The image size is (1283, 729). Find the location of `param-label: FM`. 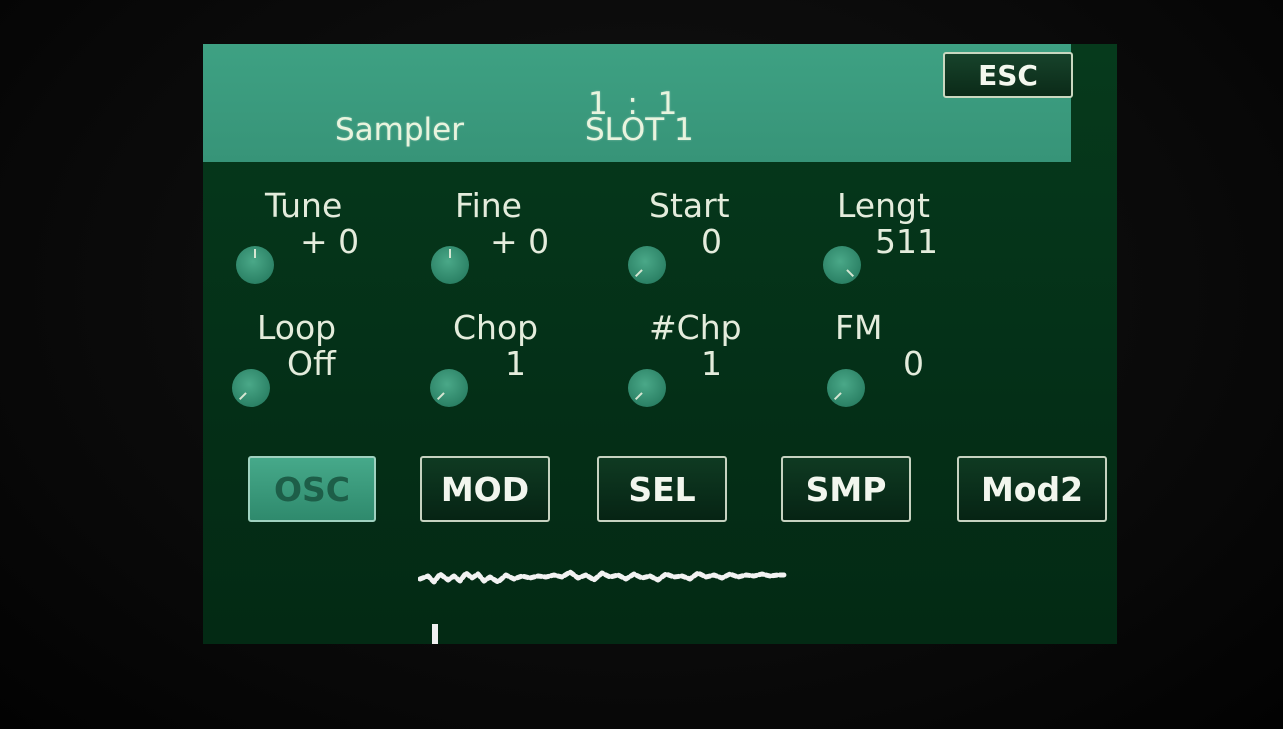

param-label: FM is located at coordinates (859, 327).